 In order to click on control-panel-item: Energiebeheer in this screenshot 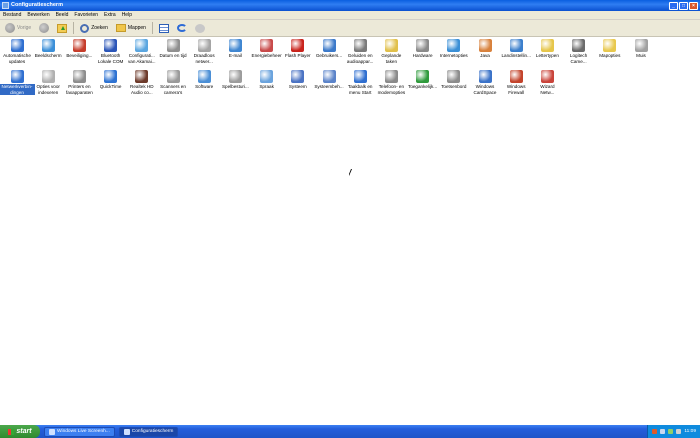, I will do `click(267, 52)`.